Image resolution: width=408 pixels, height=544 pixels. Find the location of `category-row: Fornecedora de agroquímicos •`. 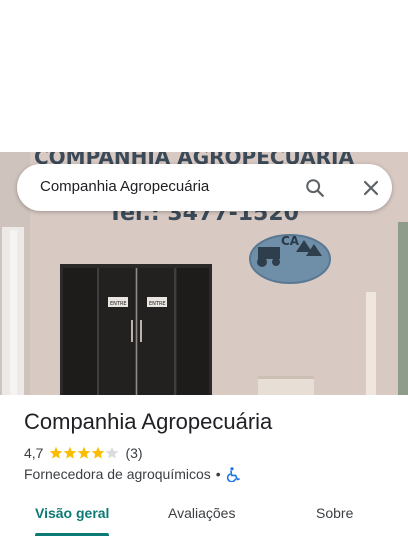

category-row: Fornecedora de agroquímicos • is located at coordinates (132, 474).